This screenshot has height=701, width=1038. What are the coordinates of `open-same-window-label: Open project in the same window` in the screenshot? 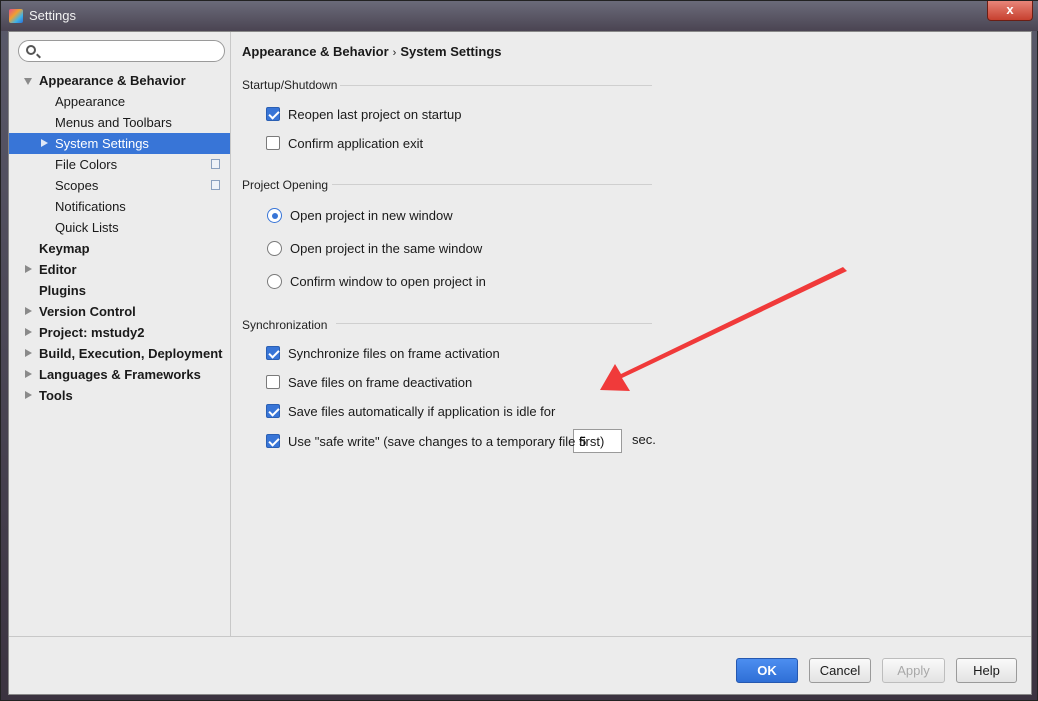 It's located at (386, 248).